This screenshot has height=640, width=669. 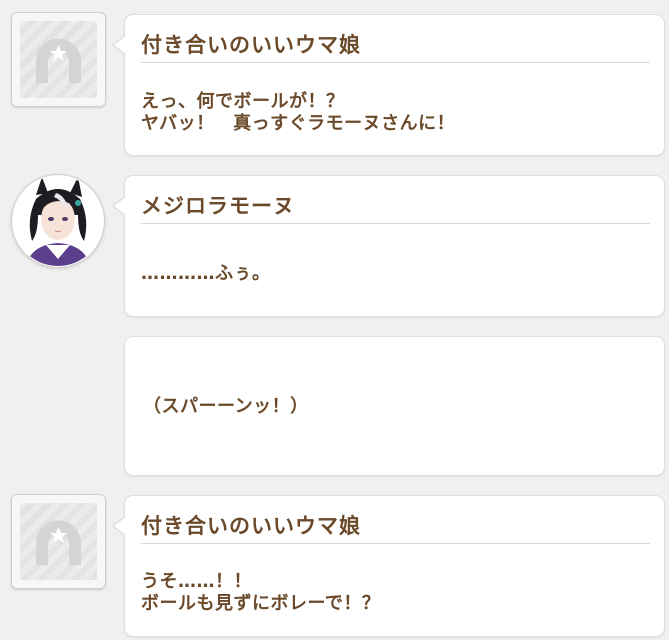 I want to click on message-text: えっ、何でボールが！？ ヤバッ！ 真っすぐラモーヌさんに！, so click(x=298, y=112).